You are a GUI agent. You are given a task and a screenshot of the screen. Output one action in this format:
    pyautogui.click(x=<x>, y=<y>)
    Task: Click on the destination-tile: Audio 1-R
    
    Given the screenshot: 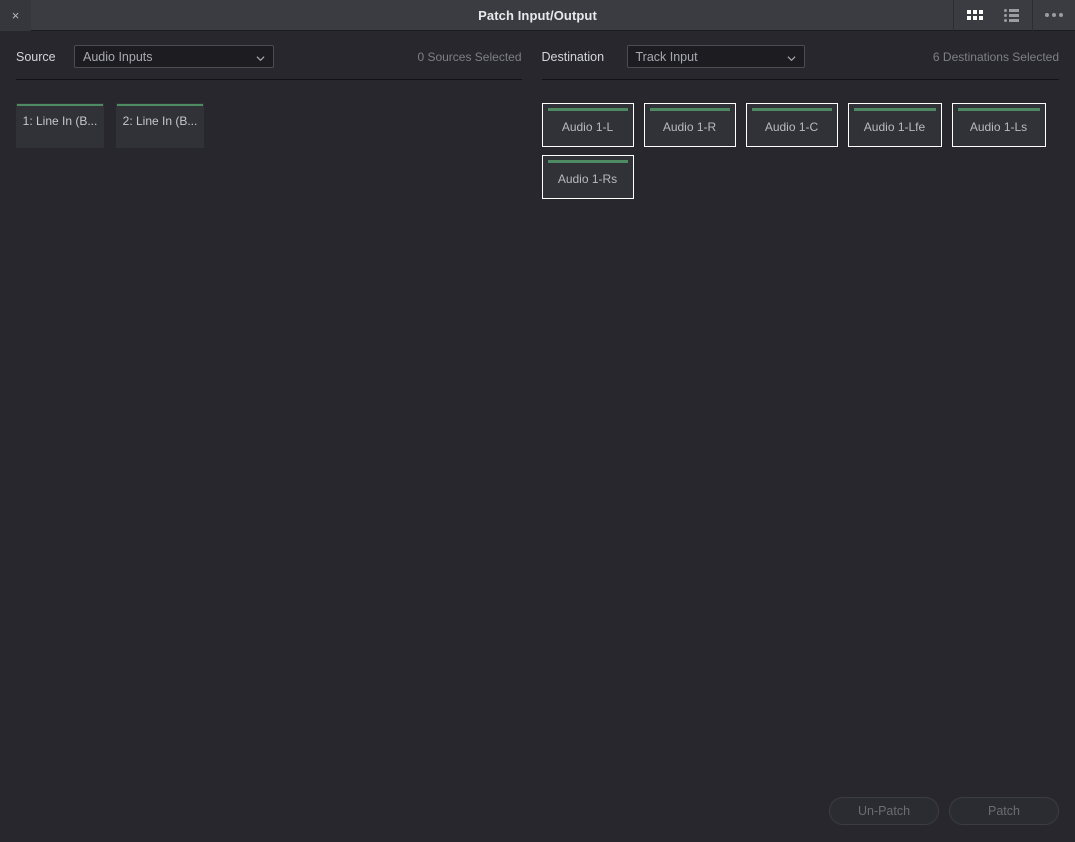 What is the action you would take?
    pyautogui.click(x=689, y=125)
    